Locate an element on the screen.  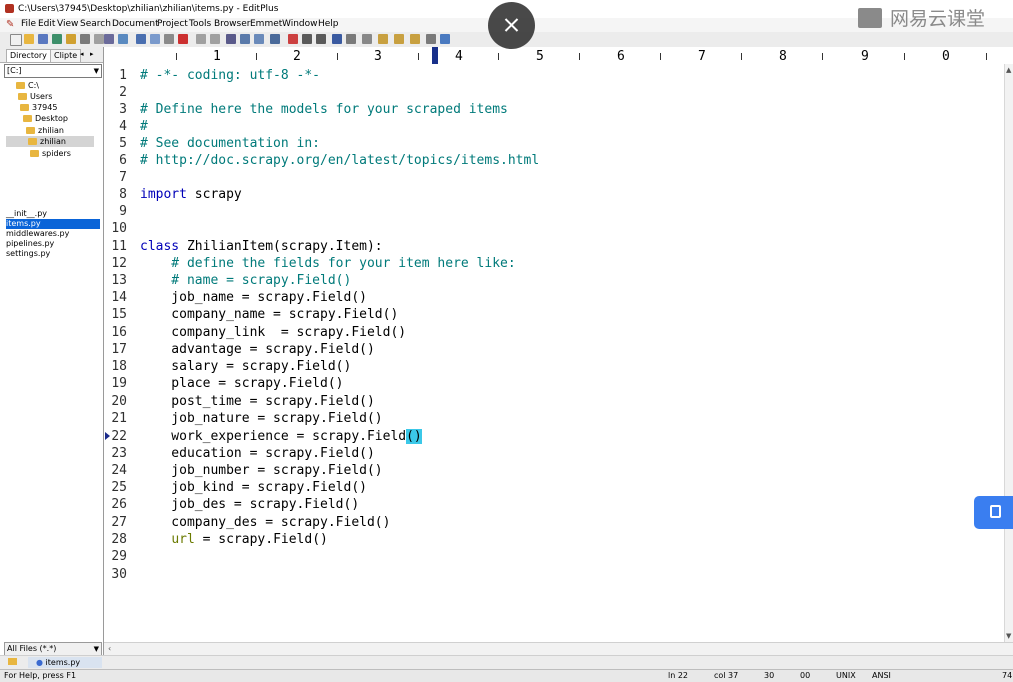
scroll-left-icon: ‹ is located at coordinates (109, 648).